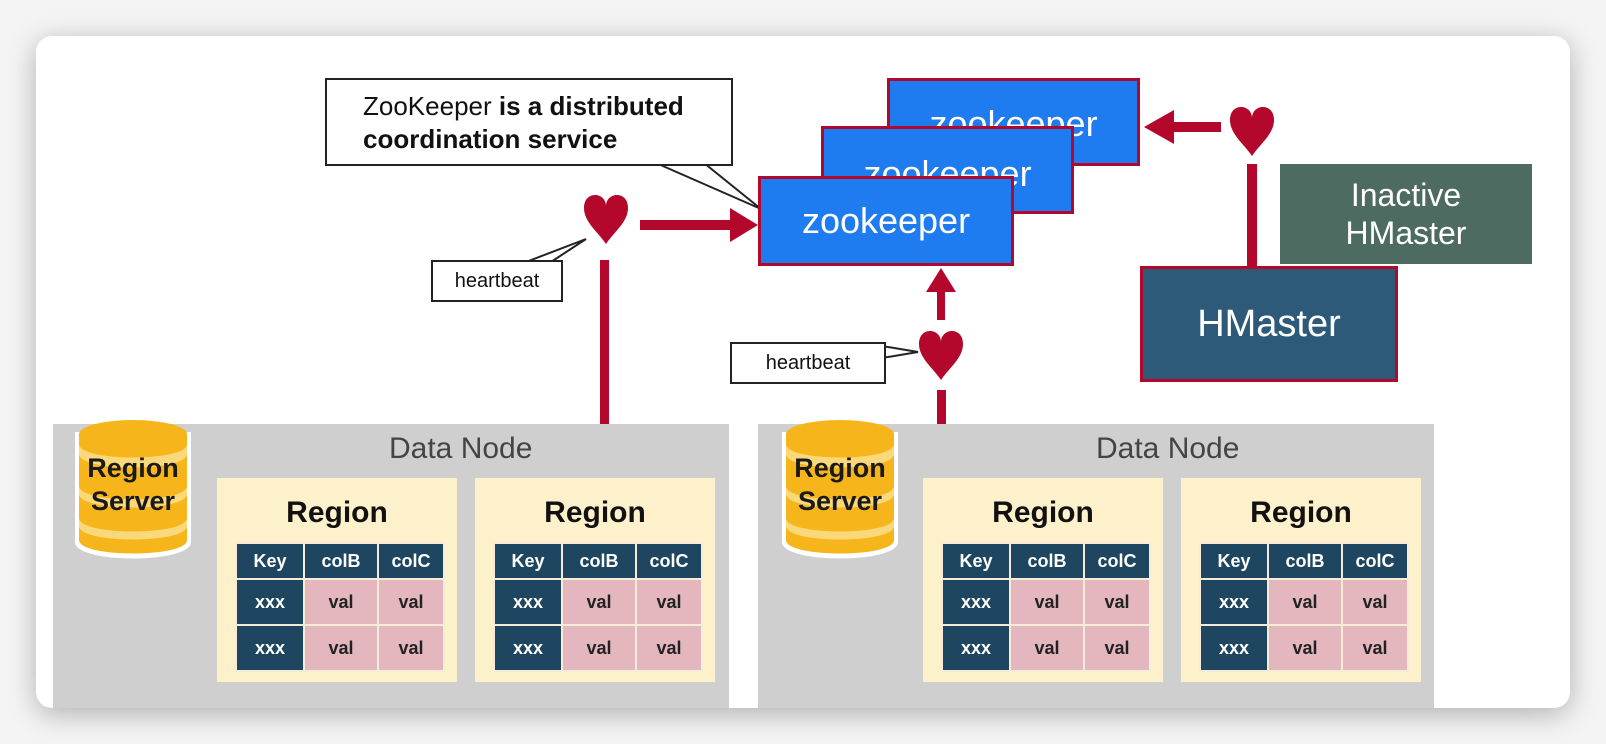 The image size is (1606, 744). Describe the element at coordinates (1406, 214) in the screenshot. I see `inactive-hmaster: Inactive HMaster` at that location.